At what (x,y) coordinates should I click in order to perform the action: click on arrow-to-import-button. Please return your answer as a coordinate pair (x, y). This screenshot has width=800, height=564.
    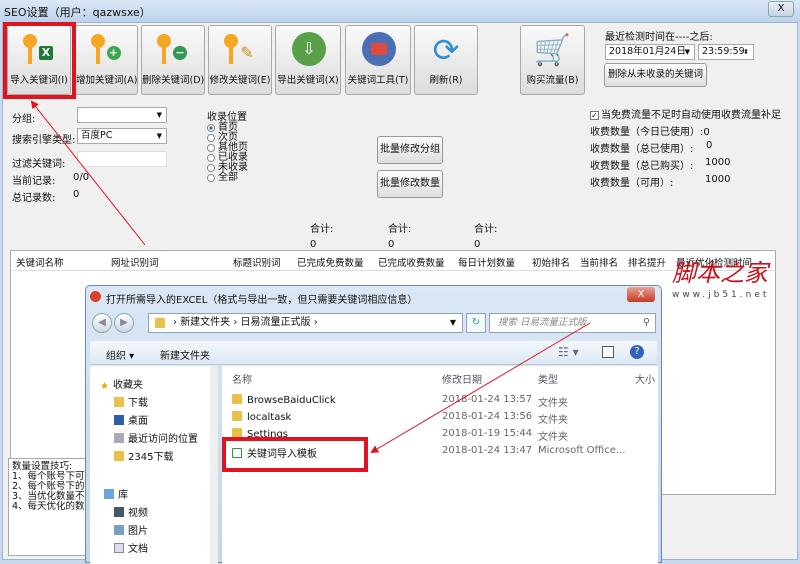
    Looking at the image, I should click on (88, 173).